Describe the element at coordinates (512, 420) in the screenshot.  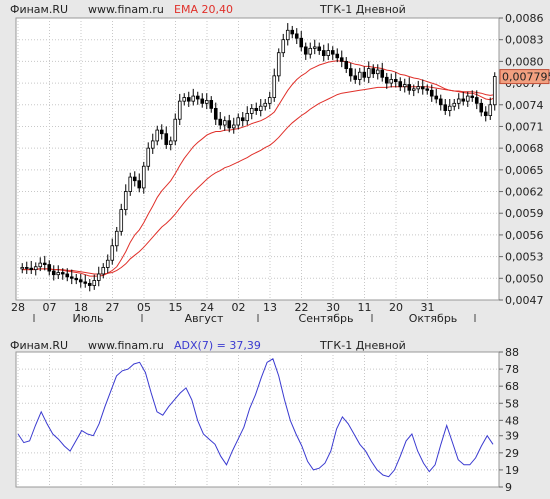
I see `adx-y-tick-label: 48` at that location.